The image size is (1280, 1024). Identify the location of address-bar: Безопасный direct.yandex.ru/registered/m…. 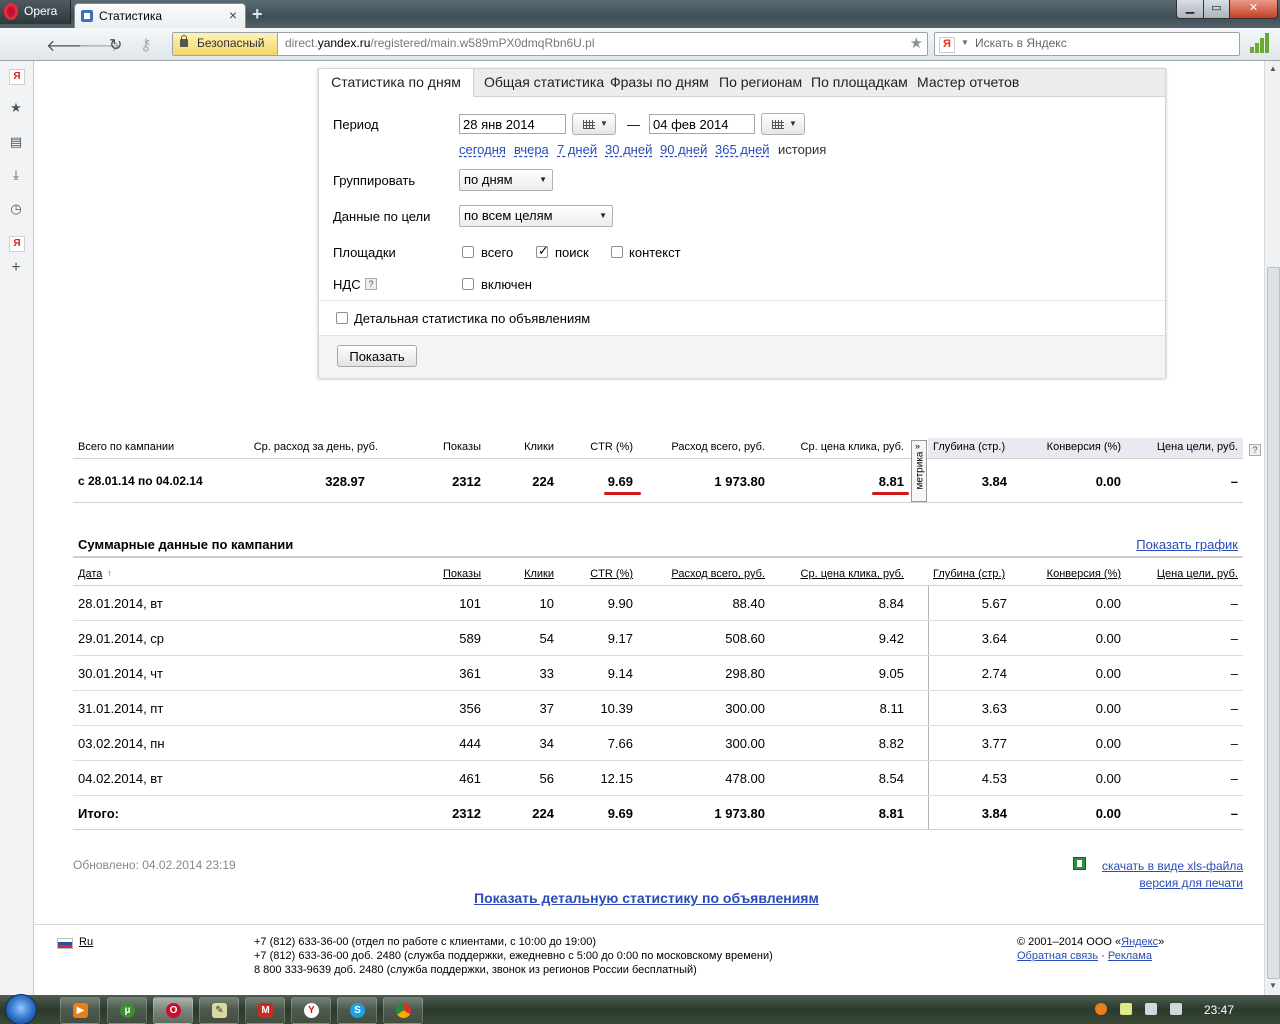
(550, 44).